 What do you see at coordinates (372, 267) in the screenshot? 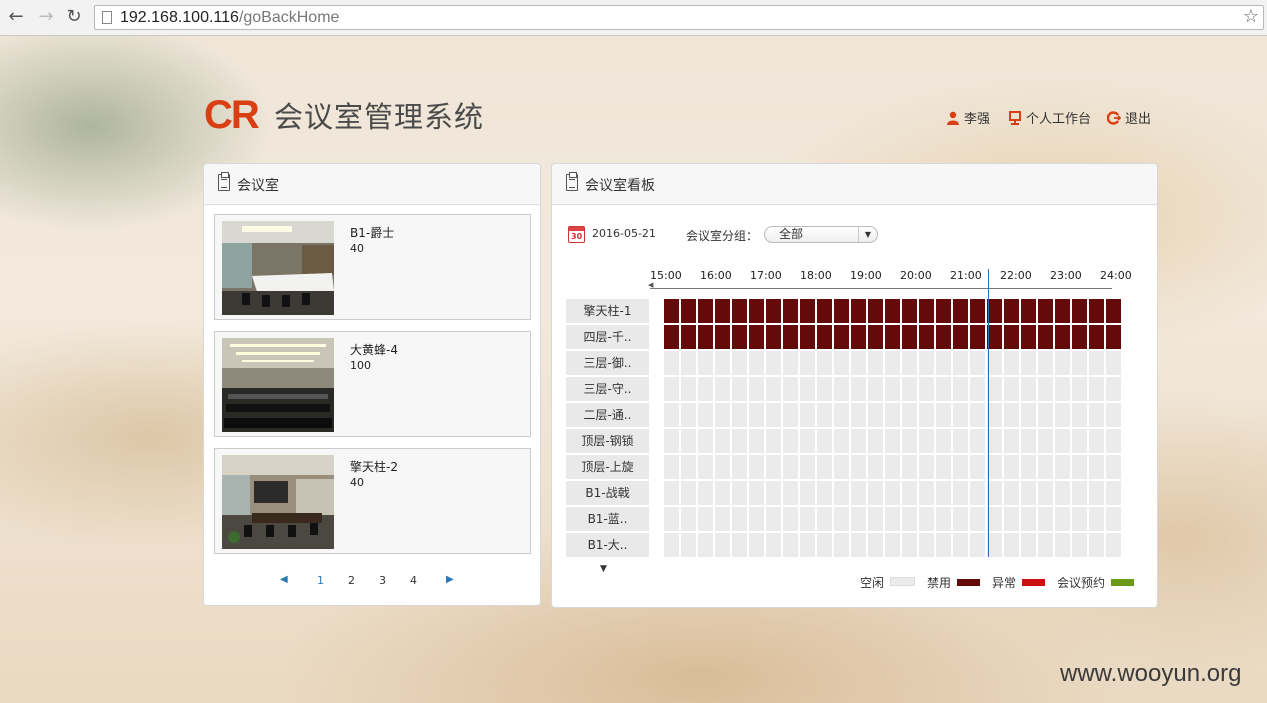
I see `room-card: B1-爵士 40` at bounding box center [372, 267].